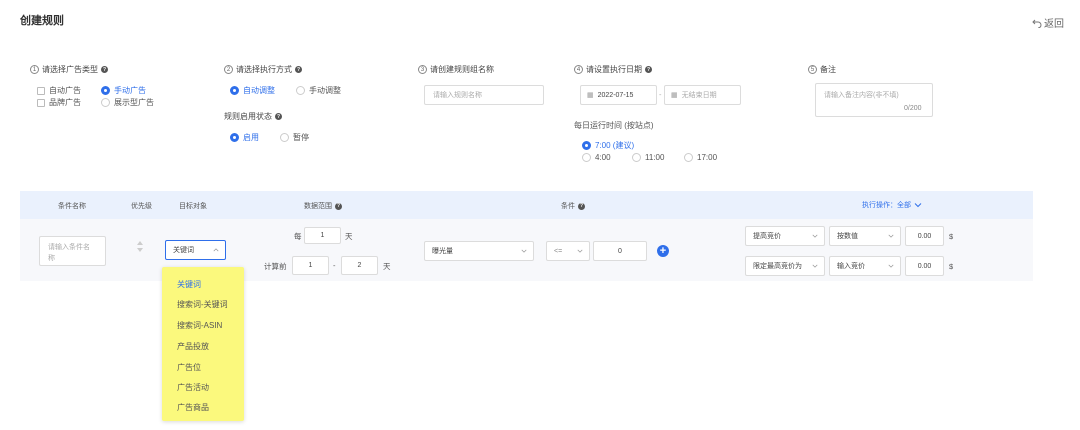  Describe the element at coordinates (700, 157) in the screenshot. I see `time-17: 17:00` at that location.